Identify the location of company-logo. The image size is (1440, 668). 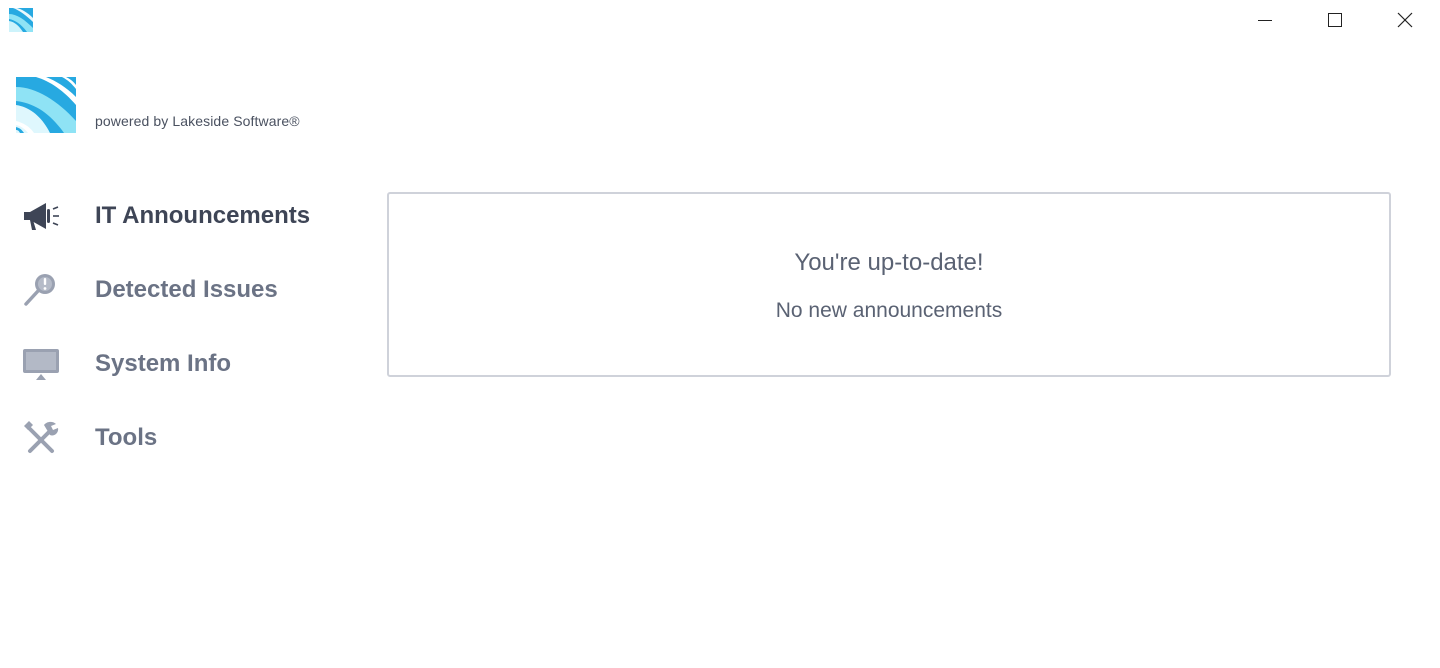
(46, 105).